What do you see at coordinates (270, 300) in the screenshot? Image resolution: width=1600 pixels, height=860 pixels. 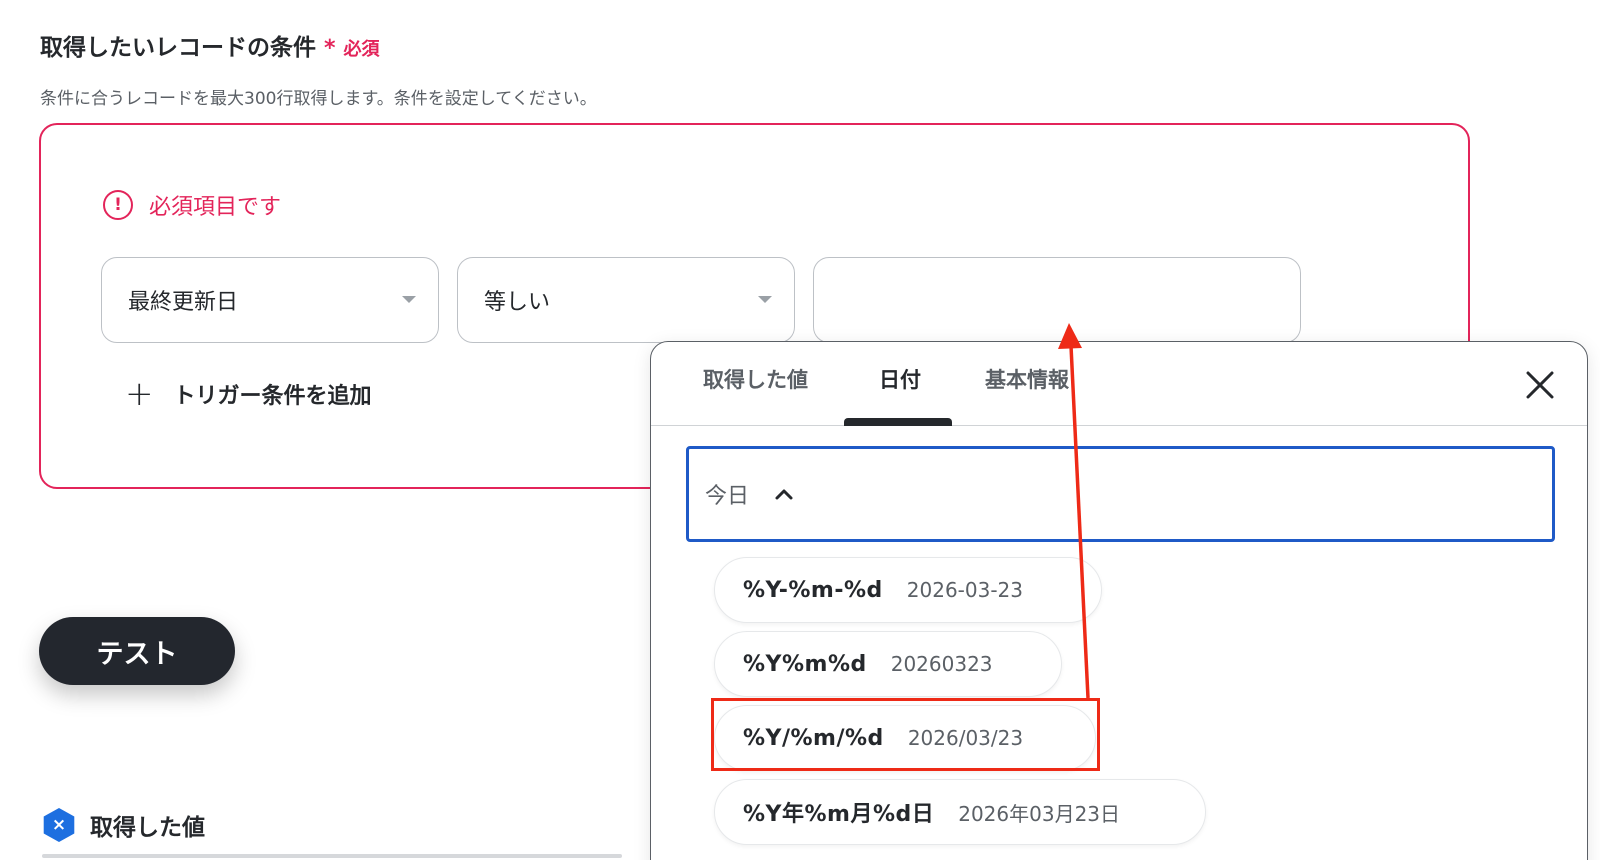 I see `field-select: 最終更新日` at bounding box center [270, 300].